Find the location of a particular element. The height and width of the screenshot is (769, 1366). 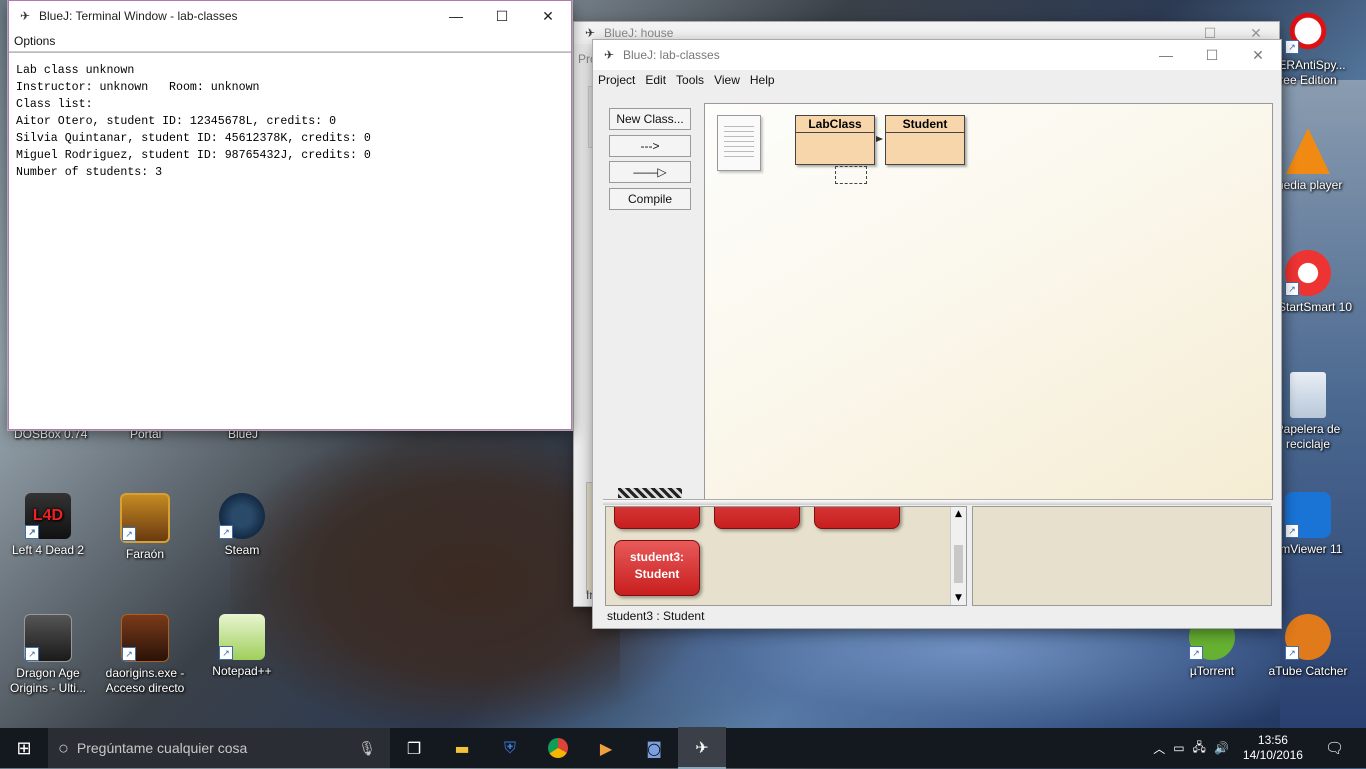

class-labclass: LabClass is located at coordinates (835, 140).